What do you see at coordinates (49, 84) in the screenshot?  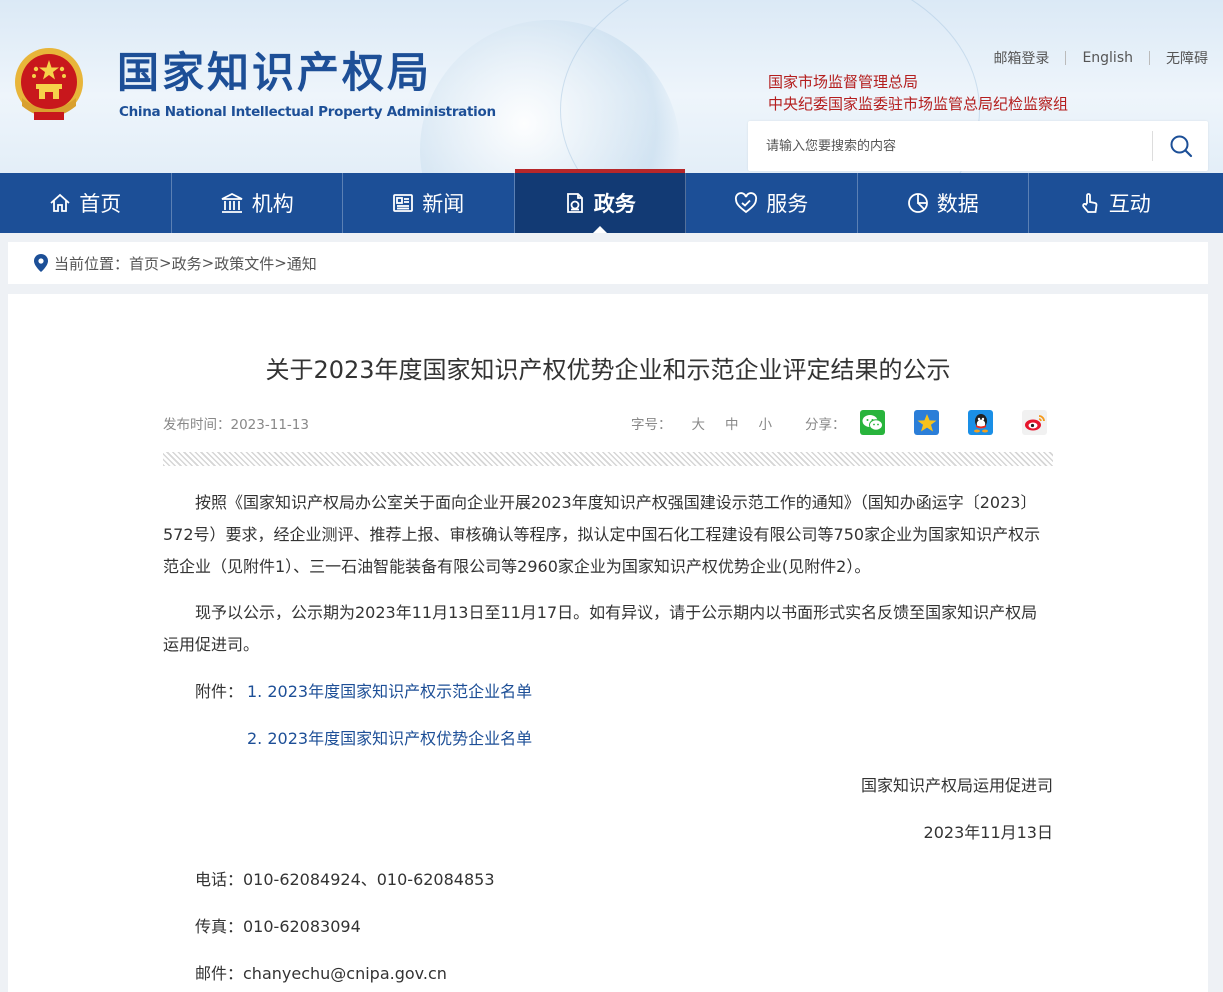 I see `national-emblem-icon` at bounding box center [49, 84].